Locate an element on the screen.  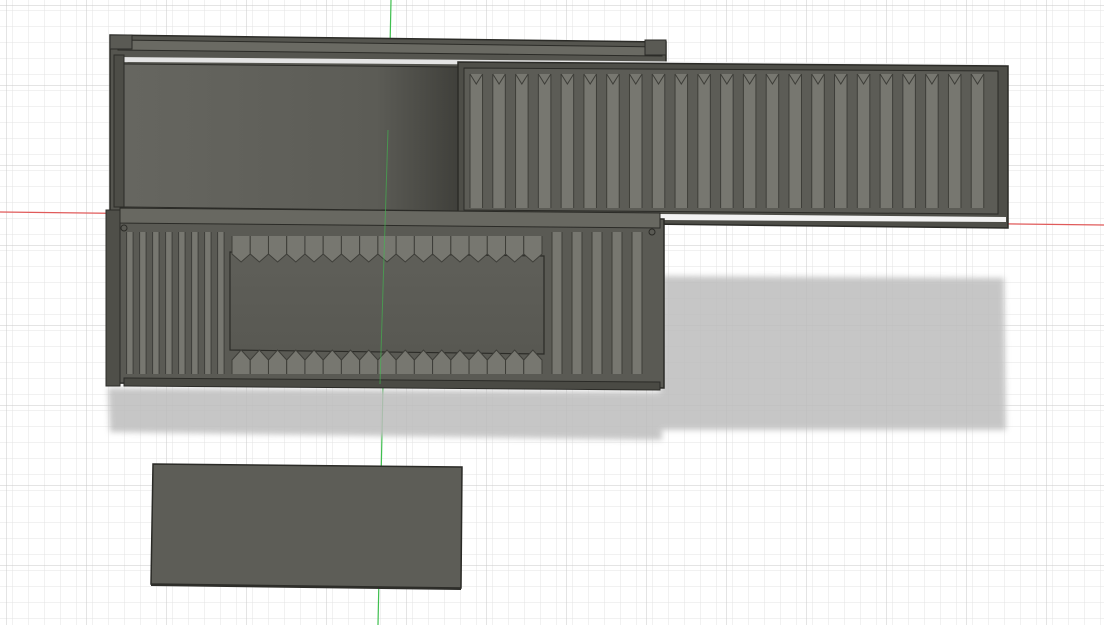
floor-plate is located at coordinates (306, 526).